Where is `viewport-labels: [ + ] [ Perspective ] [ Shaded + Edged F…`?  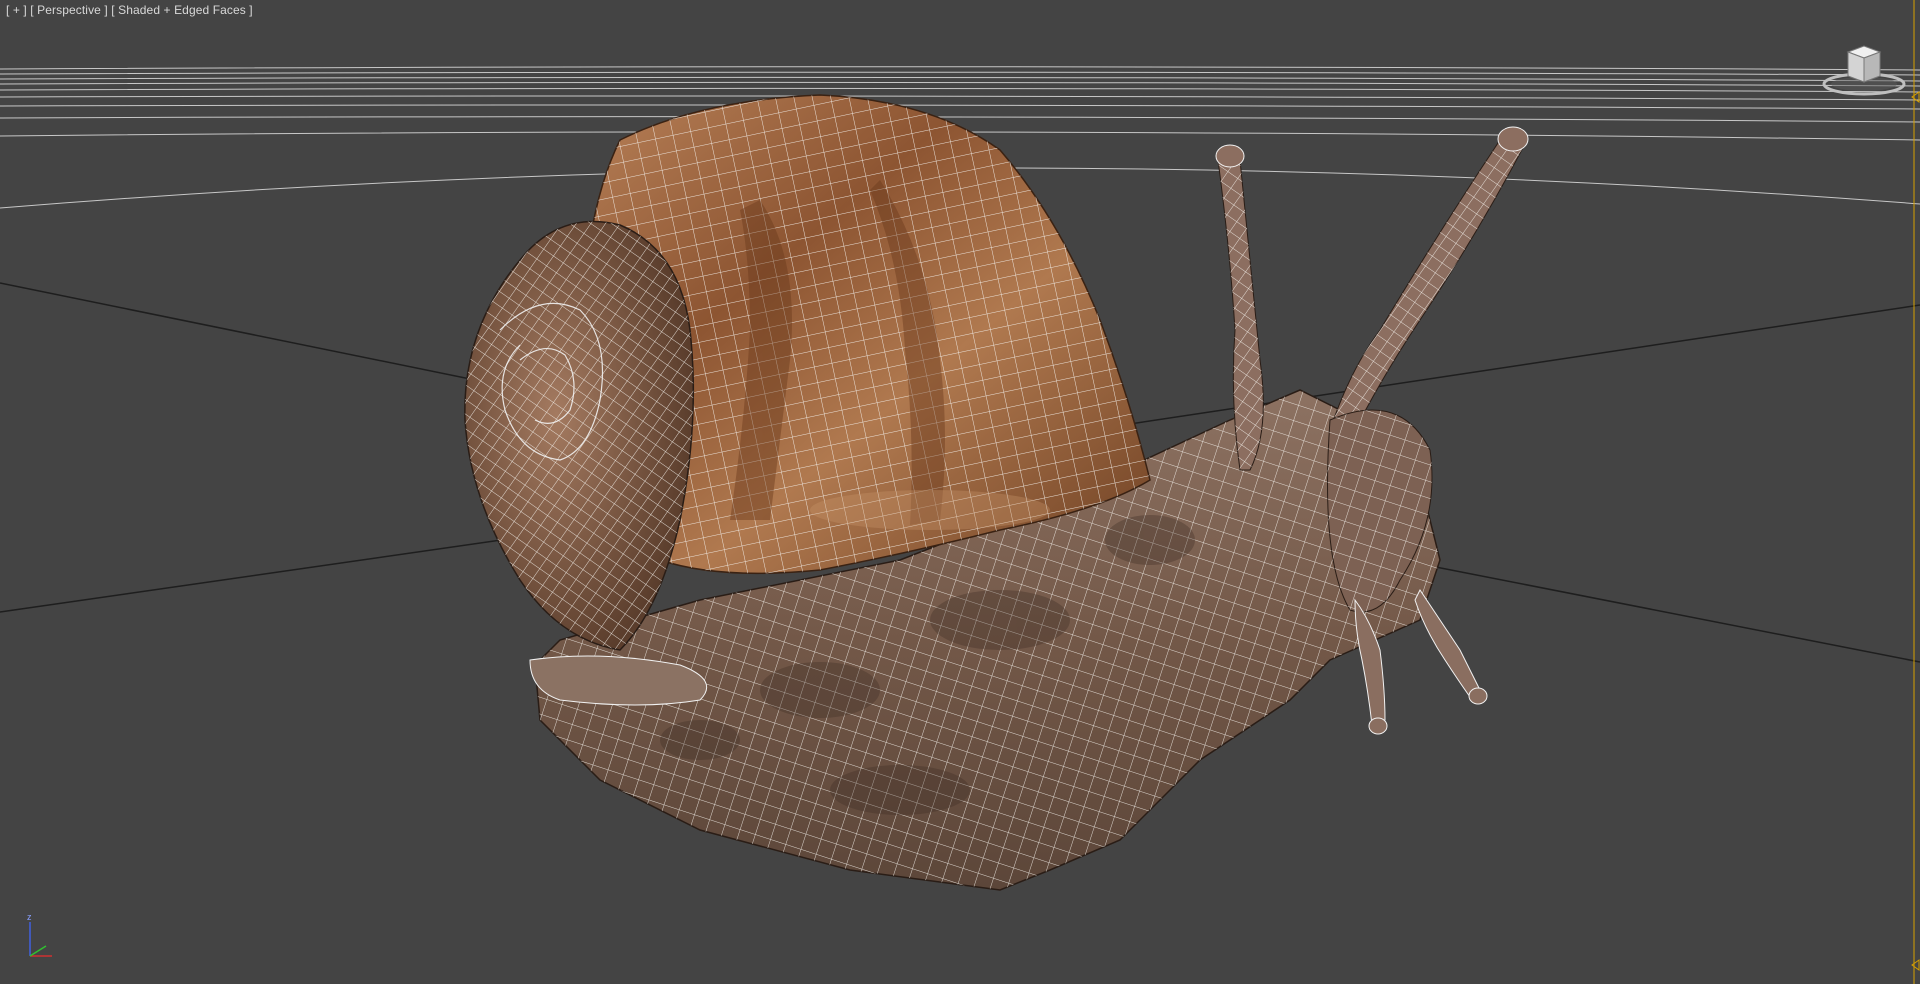 viewport-labels: [ + ] [ Perspective ] [ Shaded + Edged F… is located at coordinates (129, 10).